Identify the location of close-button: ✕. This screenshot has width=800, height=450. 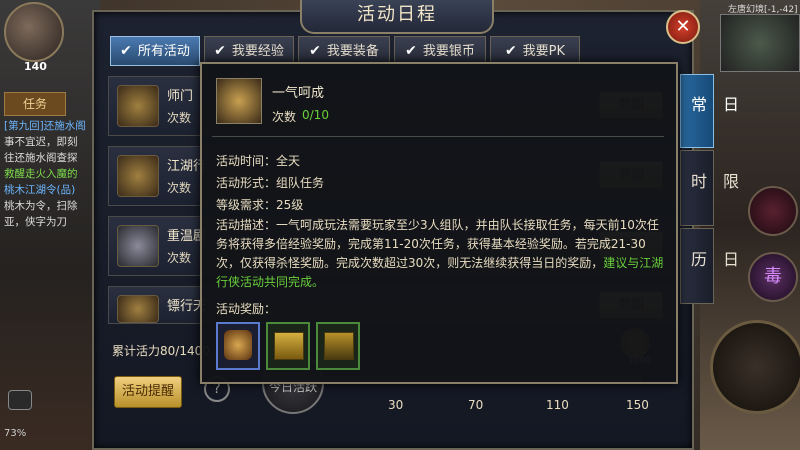
(683, 27).